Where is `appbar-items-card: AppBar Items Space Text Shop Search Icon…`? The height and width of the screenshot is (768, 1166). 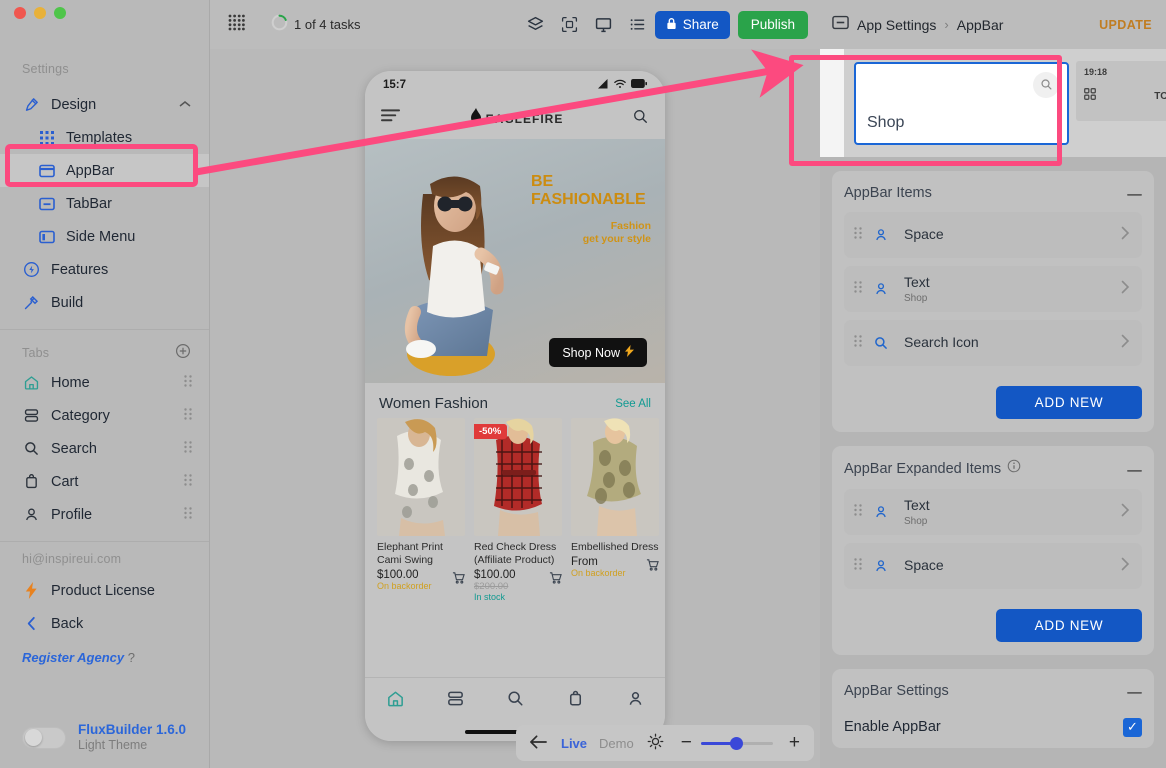 appbar-items-card: AppBar Items Space Text Shop Search Icon… is located at coordinates (993, 301).